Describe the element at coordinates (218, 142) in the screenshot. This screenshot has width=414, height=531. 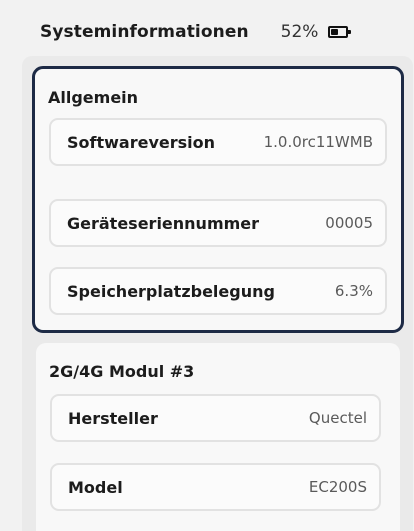
I see `info-row-softwareversion: Softwareversion 1.0.0rc11WMB` at that location.